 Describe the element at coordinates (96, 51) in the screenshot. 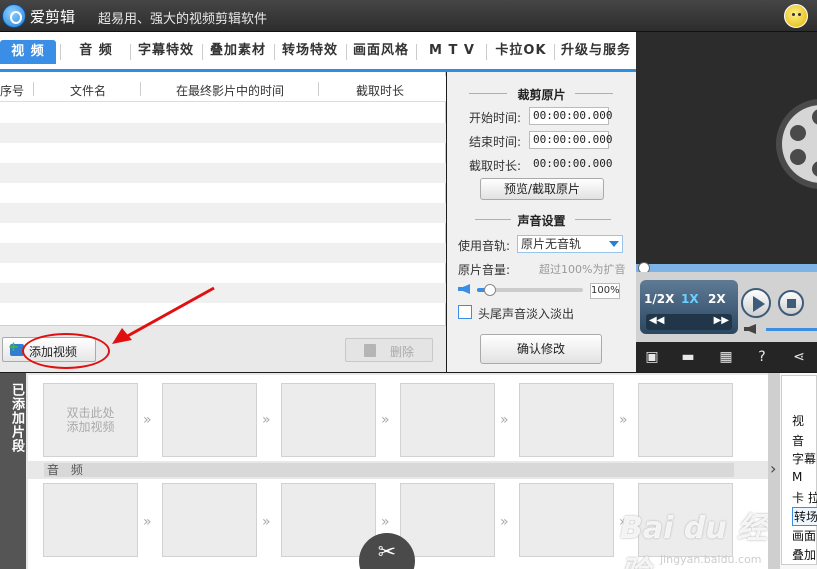

I see `tab-audio: 音 频` at that location.